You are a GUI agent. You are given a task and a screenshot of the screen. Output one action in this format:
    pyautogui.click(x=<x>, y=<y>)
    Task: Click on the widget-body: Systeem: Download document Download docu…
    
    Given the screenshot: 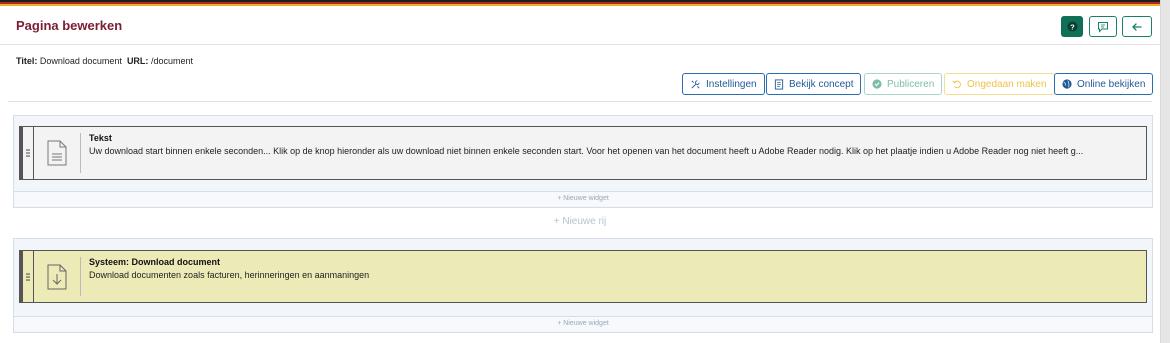 What is the action you would take?
    pyautogui.click(x=229, y=276)
    